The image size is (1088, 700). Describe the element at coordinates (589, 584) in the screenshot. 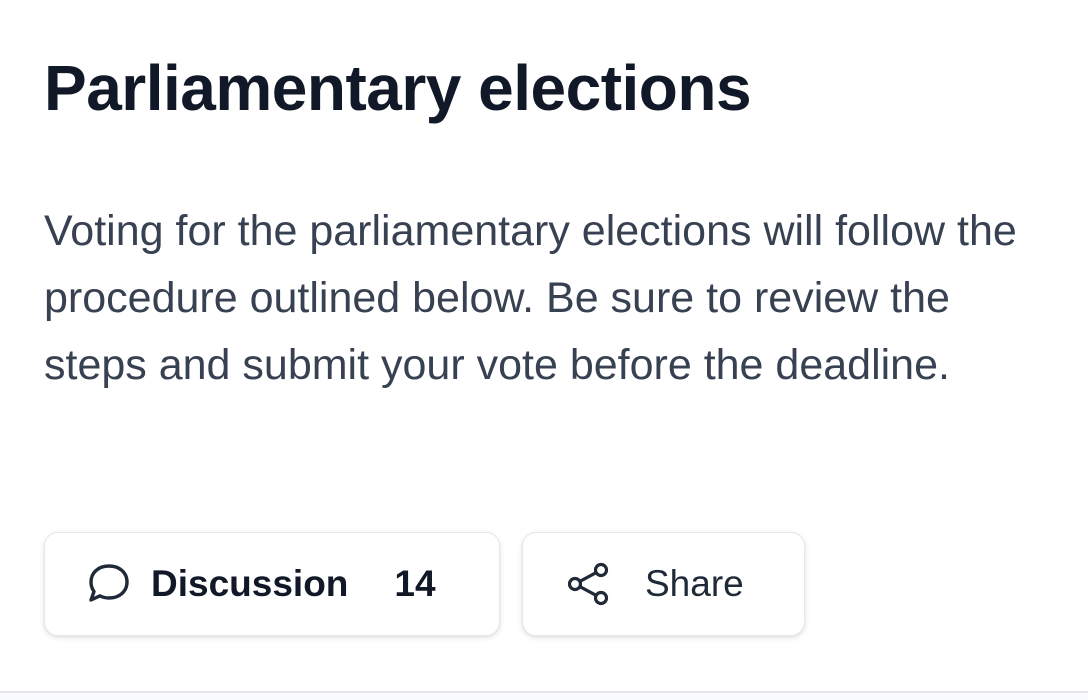

I see `share-icon` at that location.